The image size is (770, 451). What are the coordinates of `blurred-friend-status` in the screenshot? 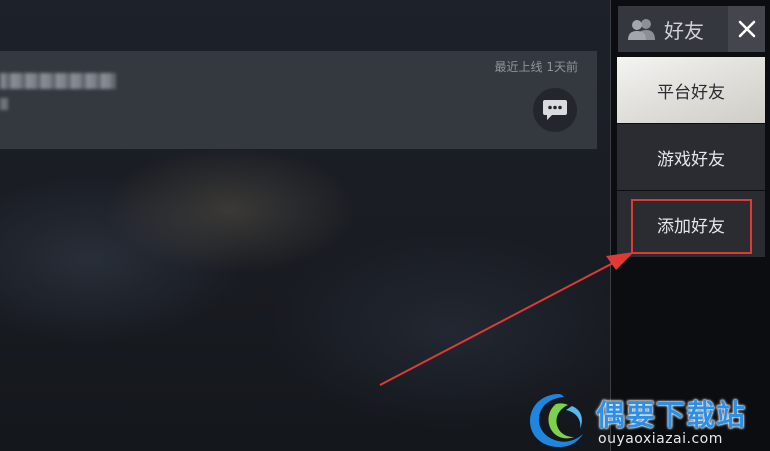 It's located at (4, 104).